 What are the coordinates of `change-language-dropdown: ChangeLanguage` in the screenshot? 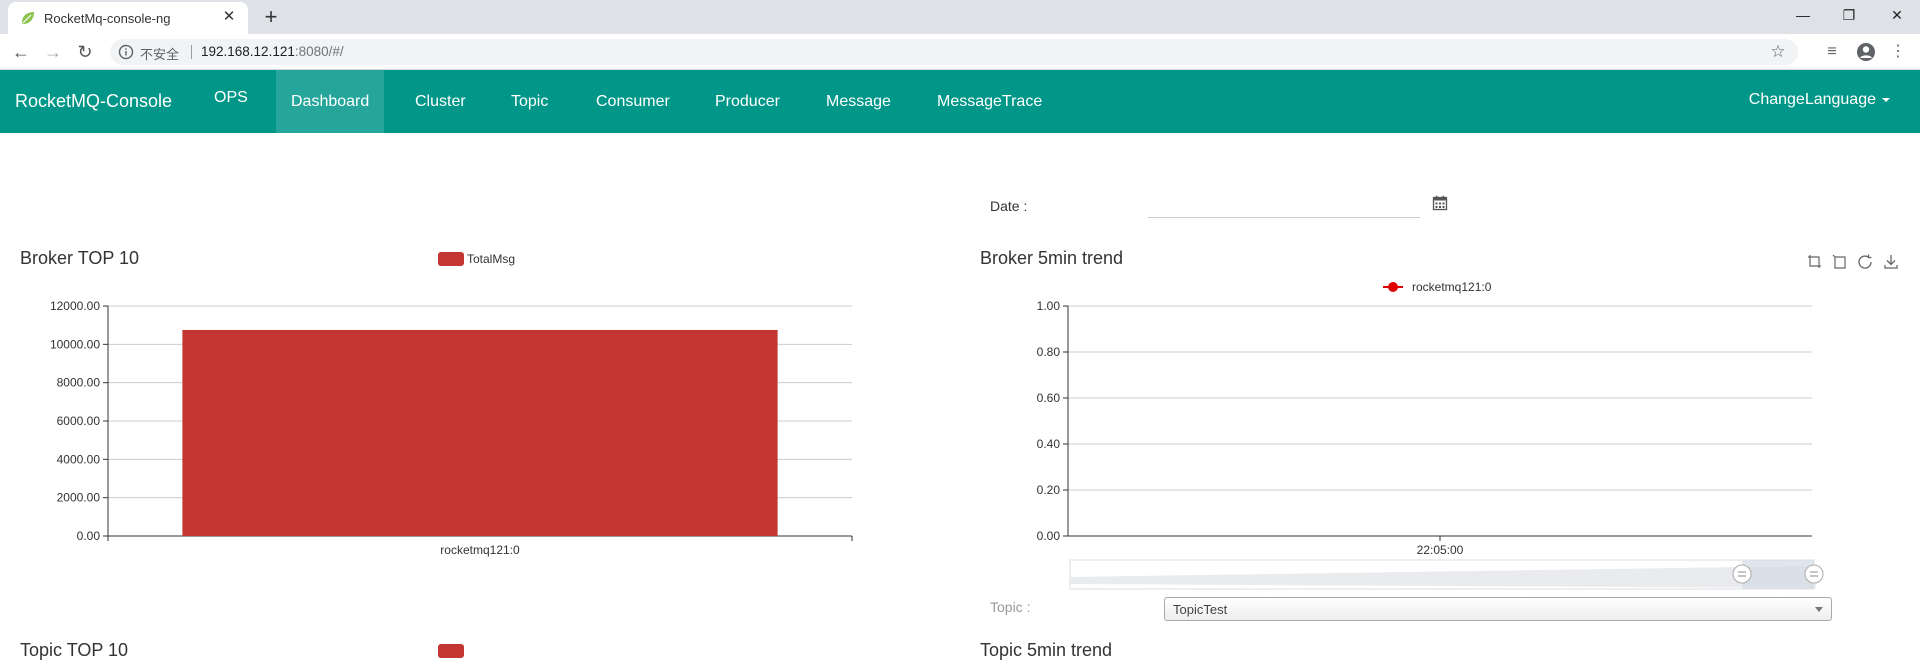 It's located at (1819, 101).